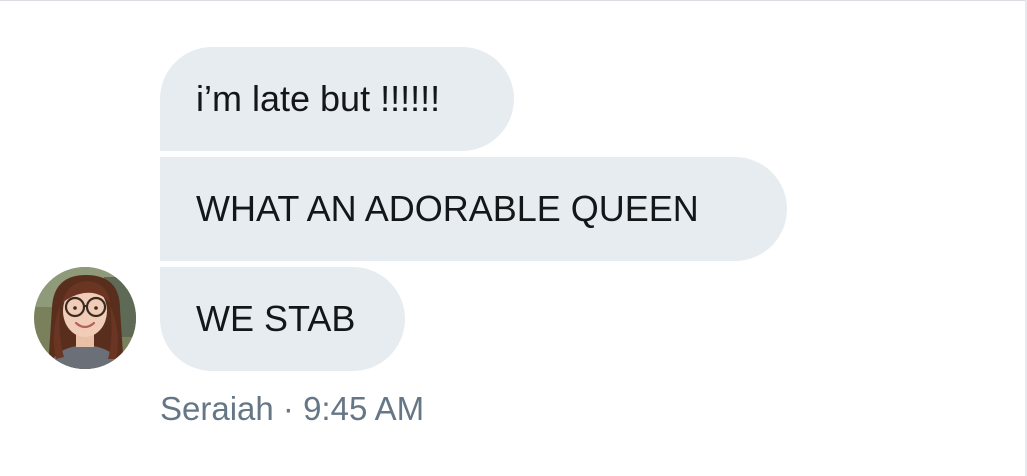 This screenshot has width=1027, height=476. I want to click on message-meta: Seraiah · 9:45 AM, so click(292, 409).